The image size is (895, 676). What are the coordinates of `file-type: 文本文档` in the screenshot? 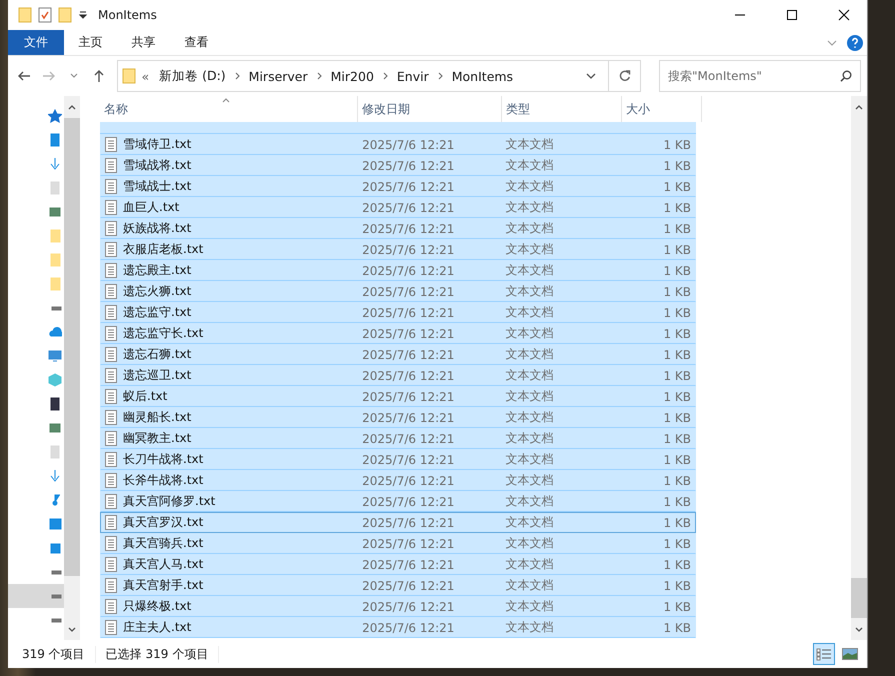 It's located at (529, 333).